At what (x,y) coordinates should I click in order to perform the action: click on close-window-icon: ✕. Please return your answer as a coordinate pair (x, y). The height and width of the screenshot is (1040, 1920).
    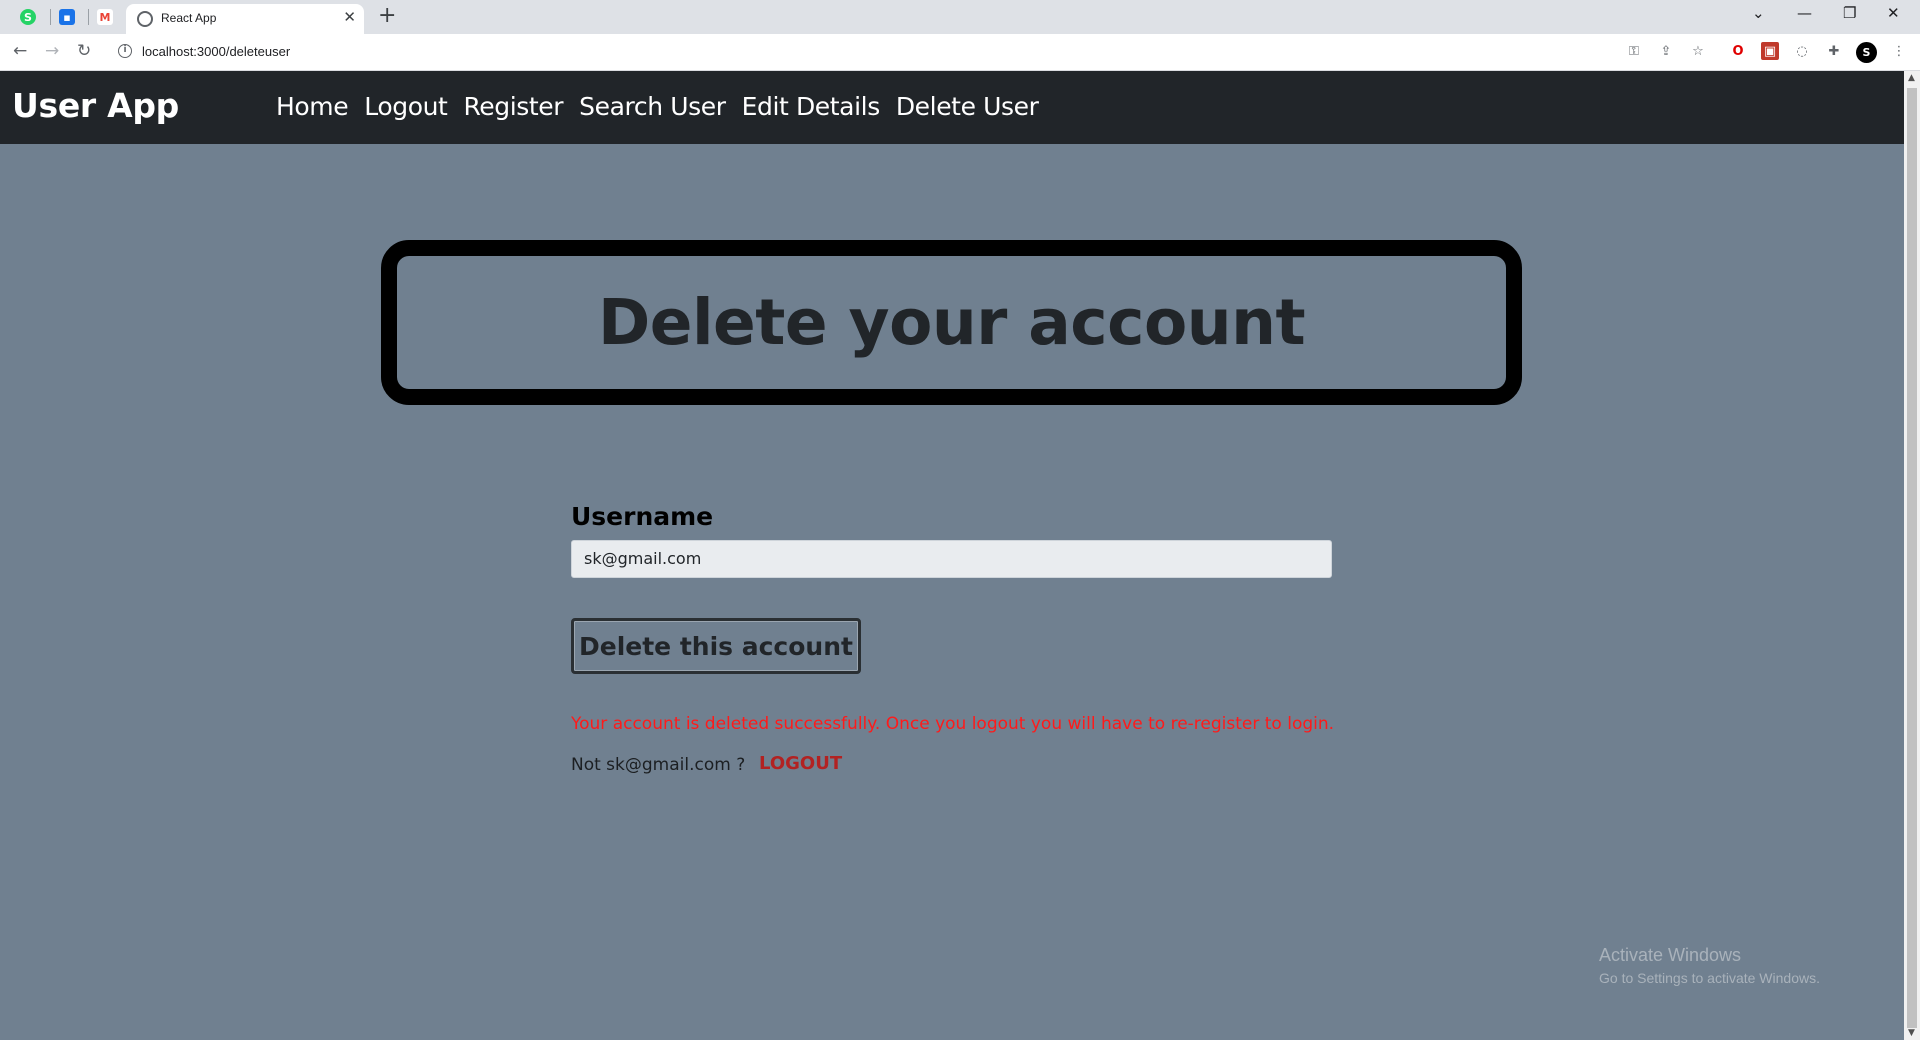
    Looking at the image, I should click on (1893, 13).